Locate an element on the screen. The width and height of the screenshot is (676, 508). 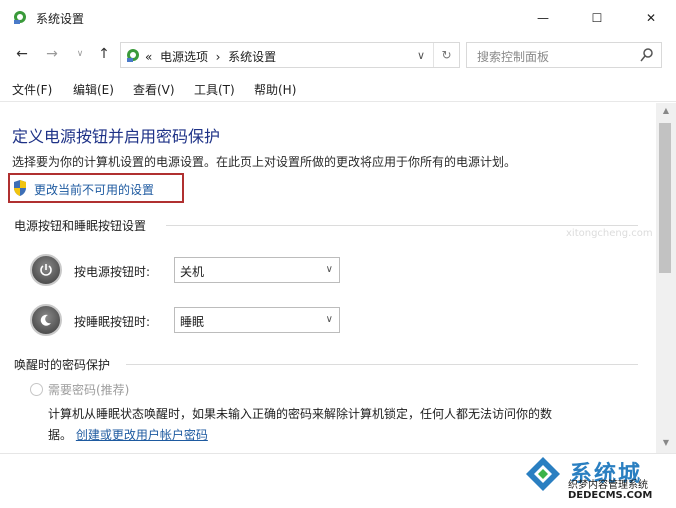
sleep-button-icon is located at coordinates (46, 320).